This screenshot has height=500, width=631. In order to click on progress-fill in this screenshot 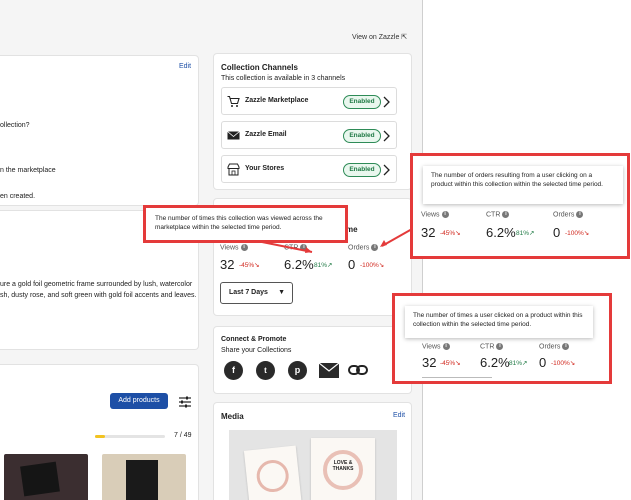, I will do `click(100, 436)`.